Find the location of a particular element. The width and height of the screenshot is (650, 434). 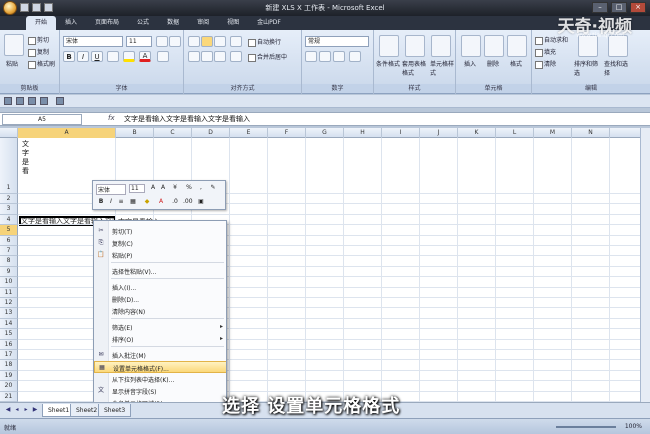

row-header-7: 7 is located at coordinates (9, 251).